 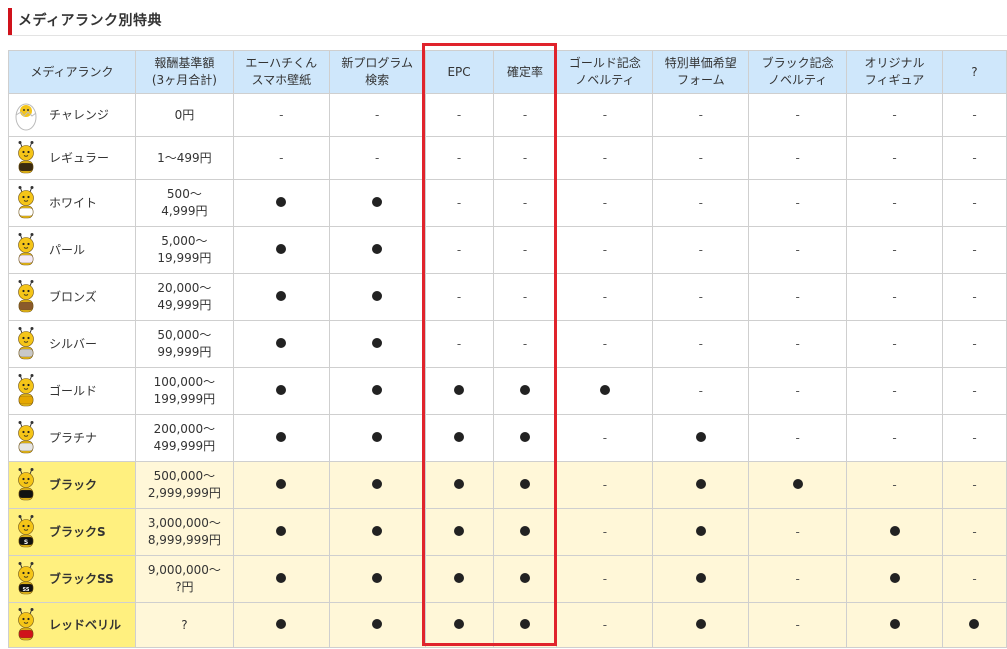 What do you see at coordinates (72, 72) in the screenshot?
I see `column-header: メディアランク` at bounding box center [72, 72].